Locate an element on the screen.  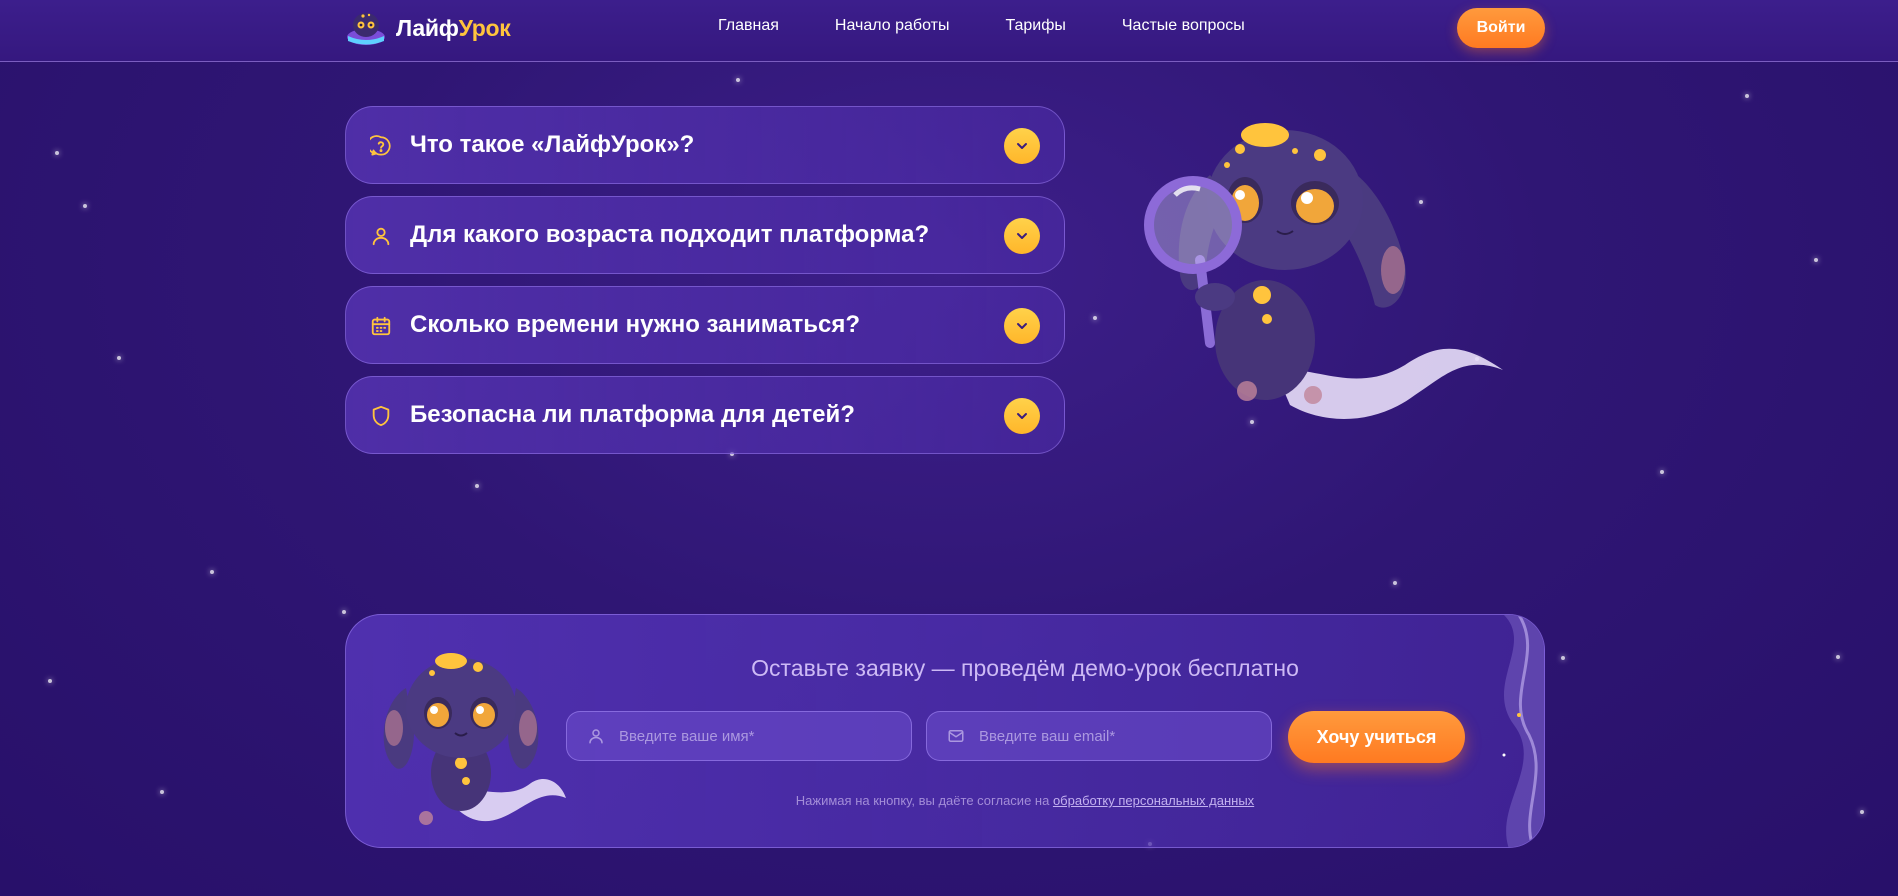
faq-item-what-is: Что такое «ЛайфУрок»? is located at coordinates (705, 145).